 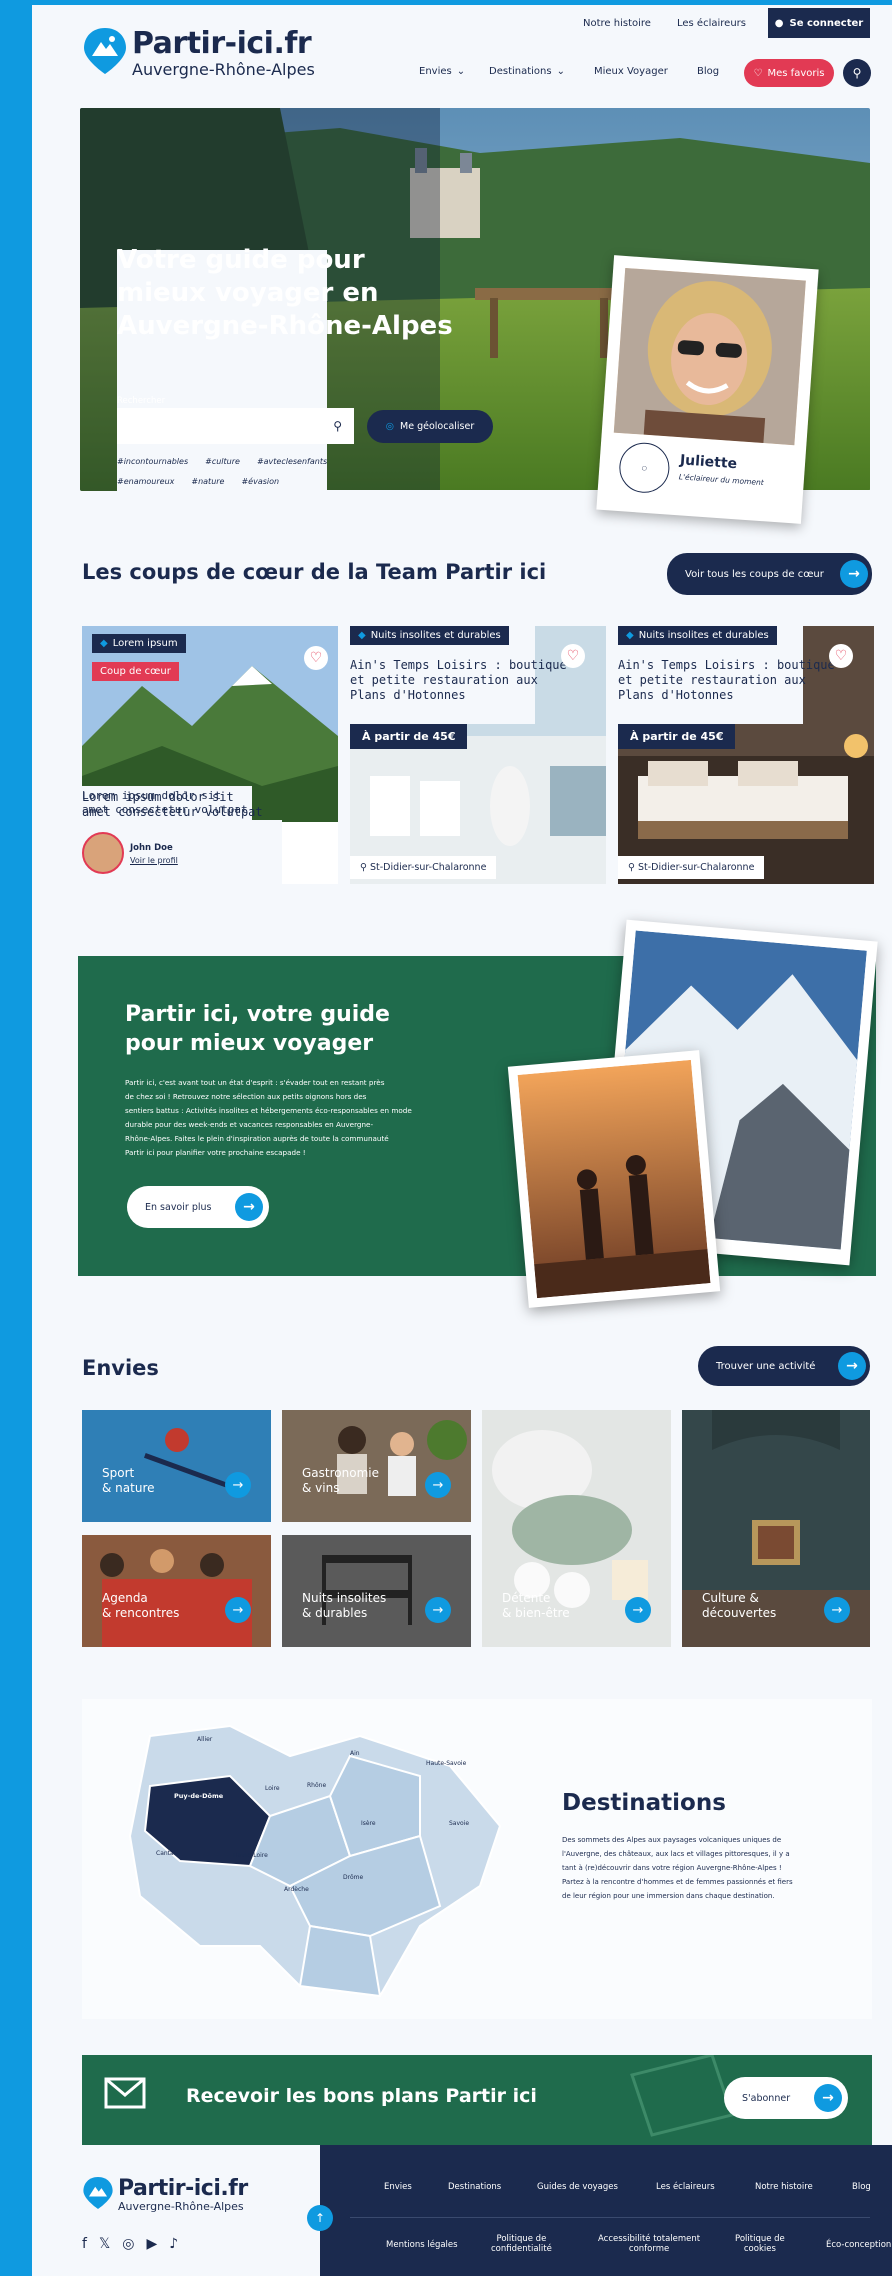 I want to click on region-label: Loire, so click(x=272, y=1788).